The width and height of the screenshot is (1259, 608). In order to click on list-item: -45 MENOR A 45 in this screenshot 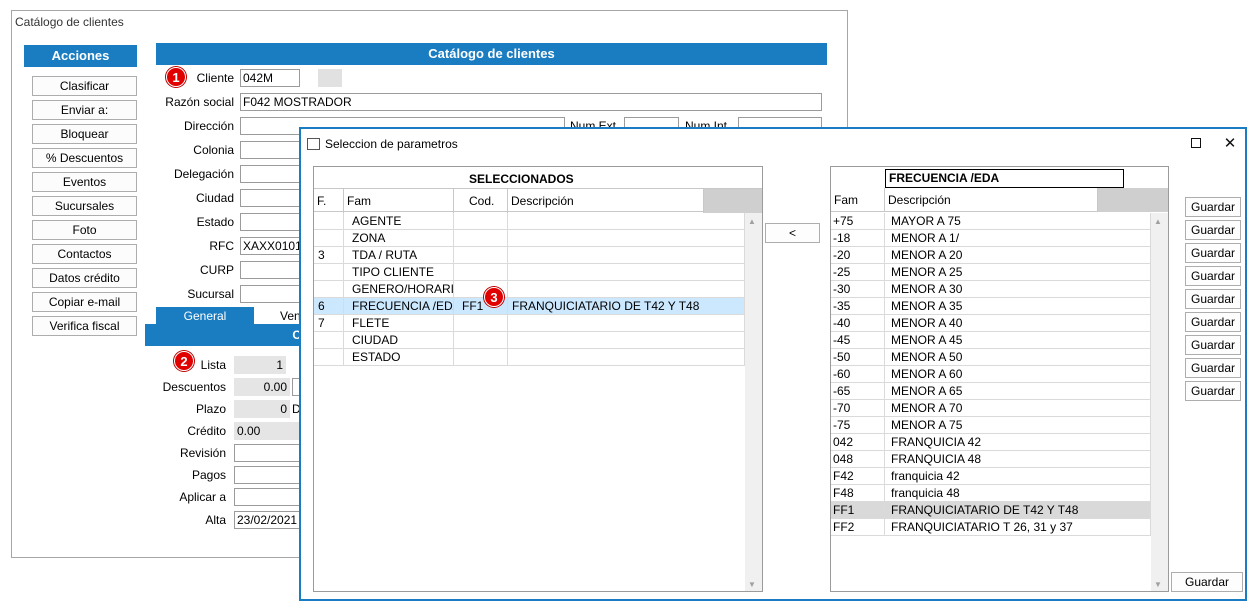, I will do `click(991, 340)`.